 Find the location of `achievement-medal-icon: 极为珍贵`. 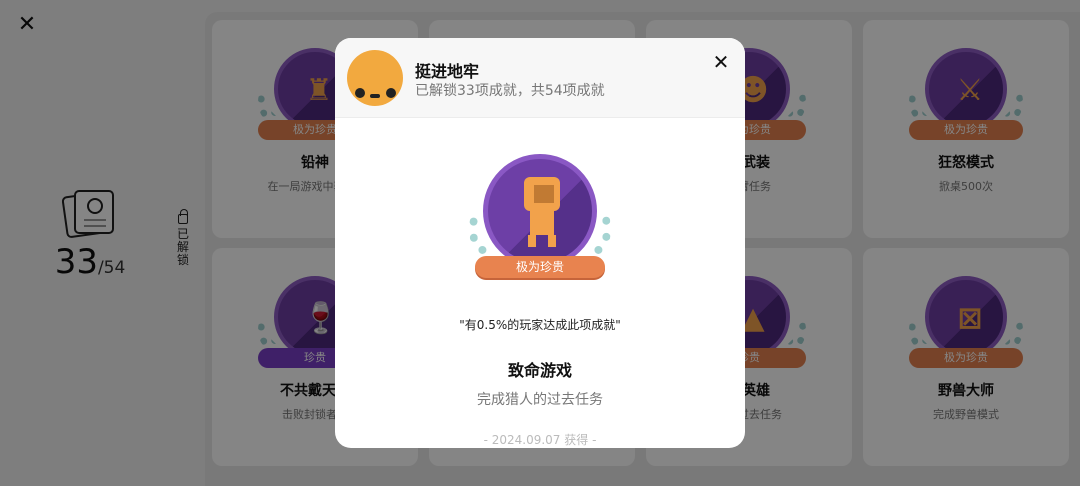

achievement-medal-icon: 极为珍贵 is located at coordinates (540, 219).